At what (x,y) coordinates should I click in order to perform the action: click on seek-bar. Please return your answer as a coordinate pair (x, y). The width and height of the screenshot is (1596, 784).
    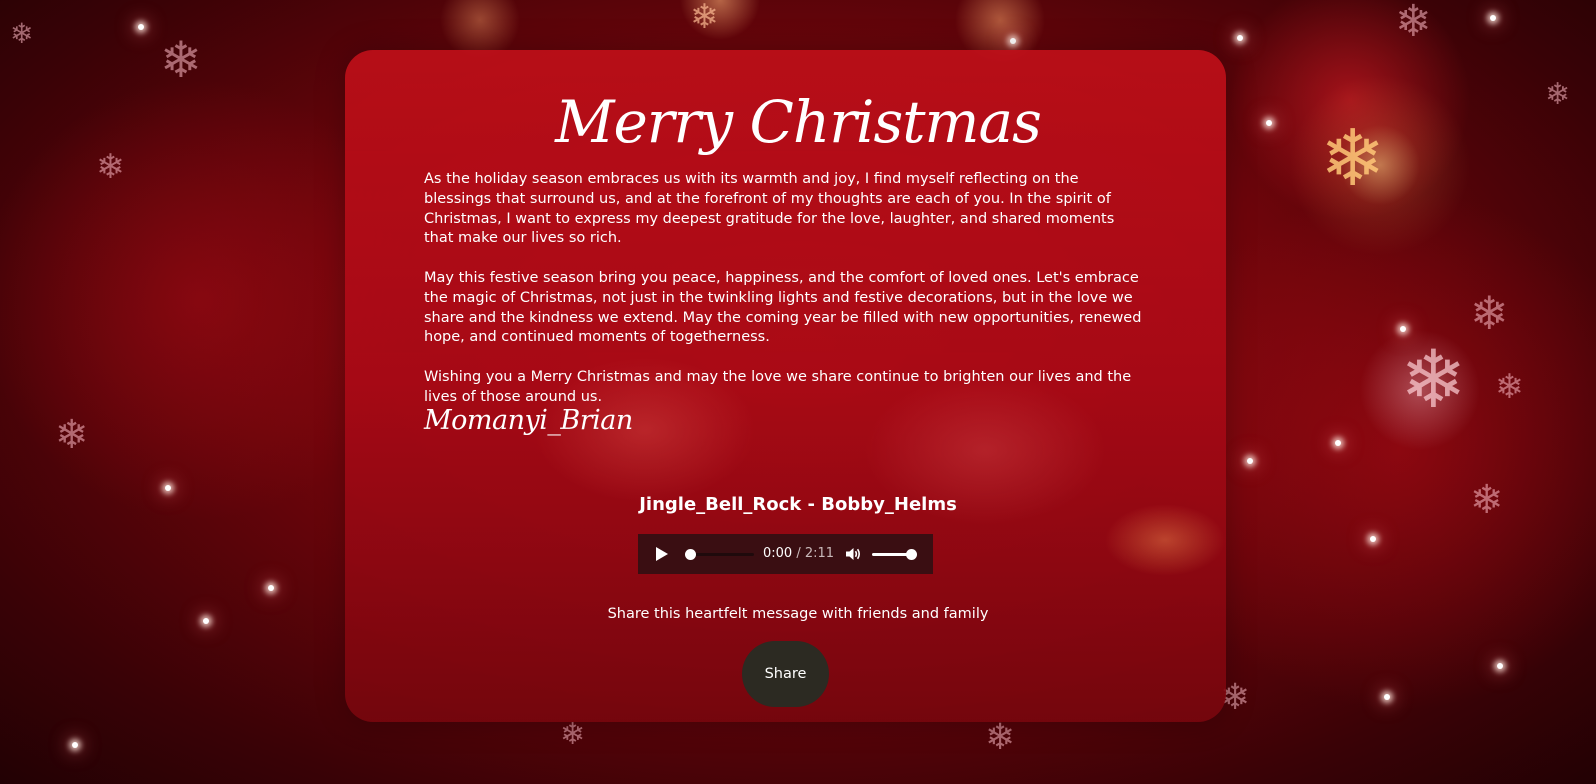
    Looking at the image, I should click on (722, 554).